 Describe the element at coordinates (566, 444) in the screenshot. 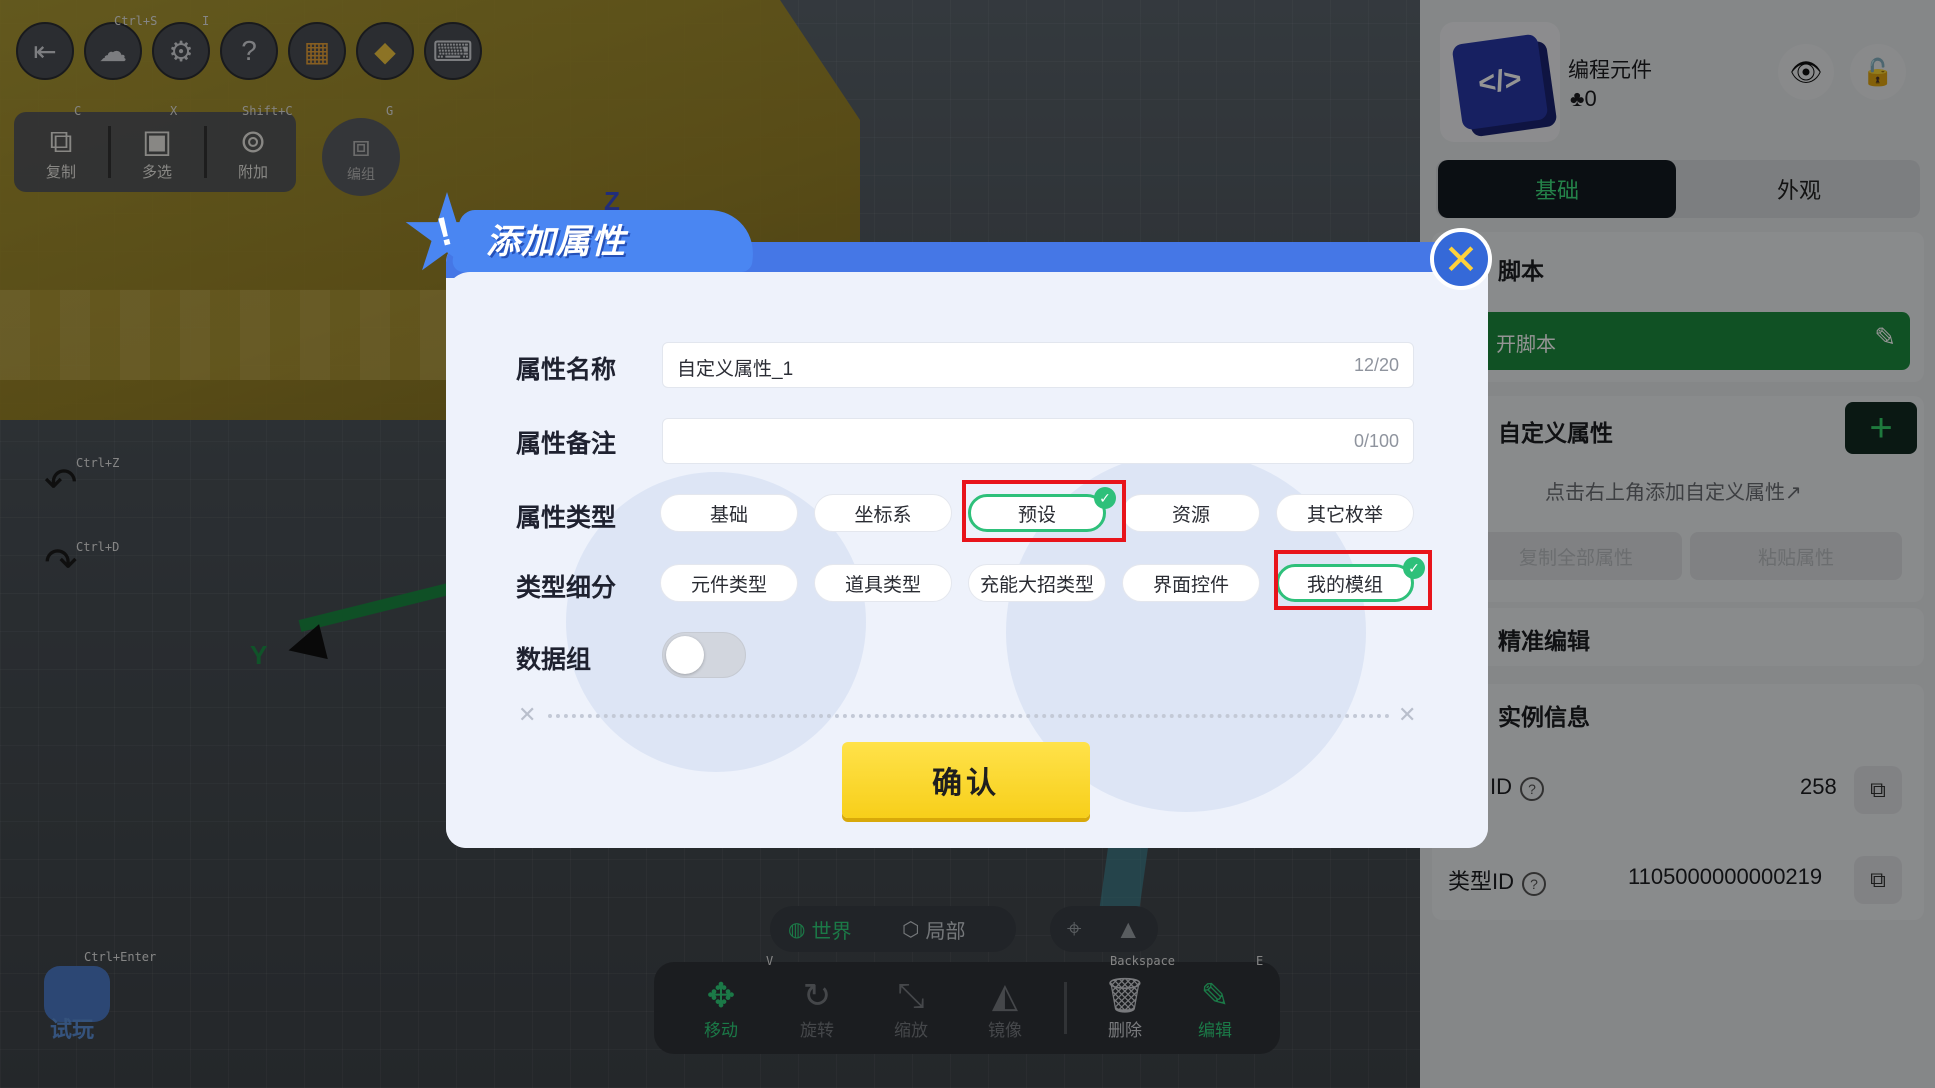

I see `attr-note-label: 属性备注` at that location.